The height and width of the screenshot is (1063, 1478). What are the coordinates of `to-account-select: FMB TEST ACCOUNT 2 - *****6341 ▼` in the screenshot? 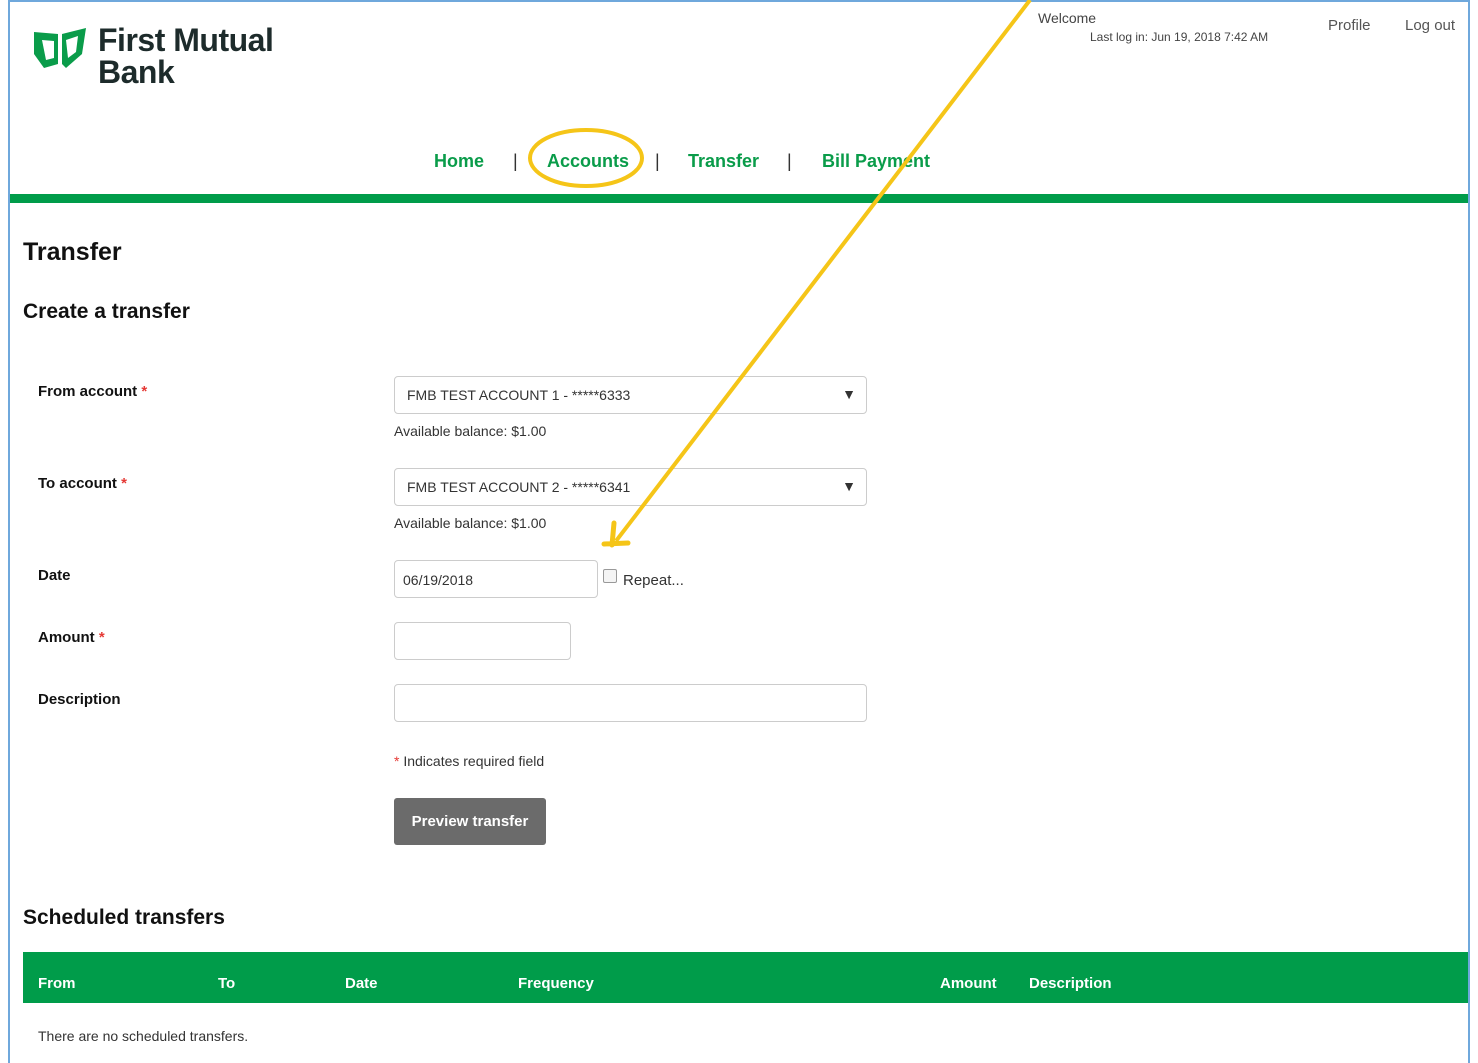 It's located at (630, 487).